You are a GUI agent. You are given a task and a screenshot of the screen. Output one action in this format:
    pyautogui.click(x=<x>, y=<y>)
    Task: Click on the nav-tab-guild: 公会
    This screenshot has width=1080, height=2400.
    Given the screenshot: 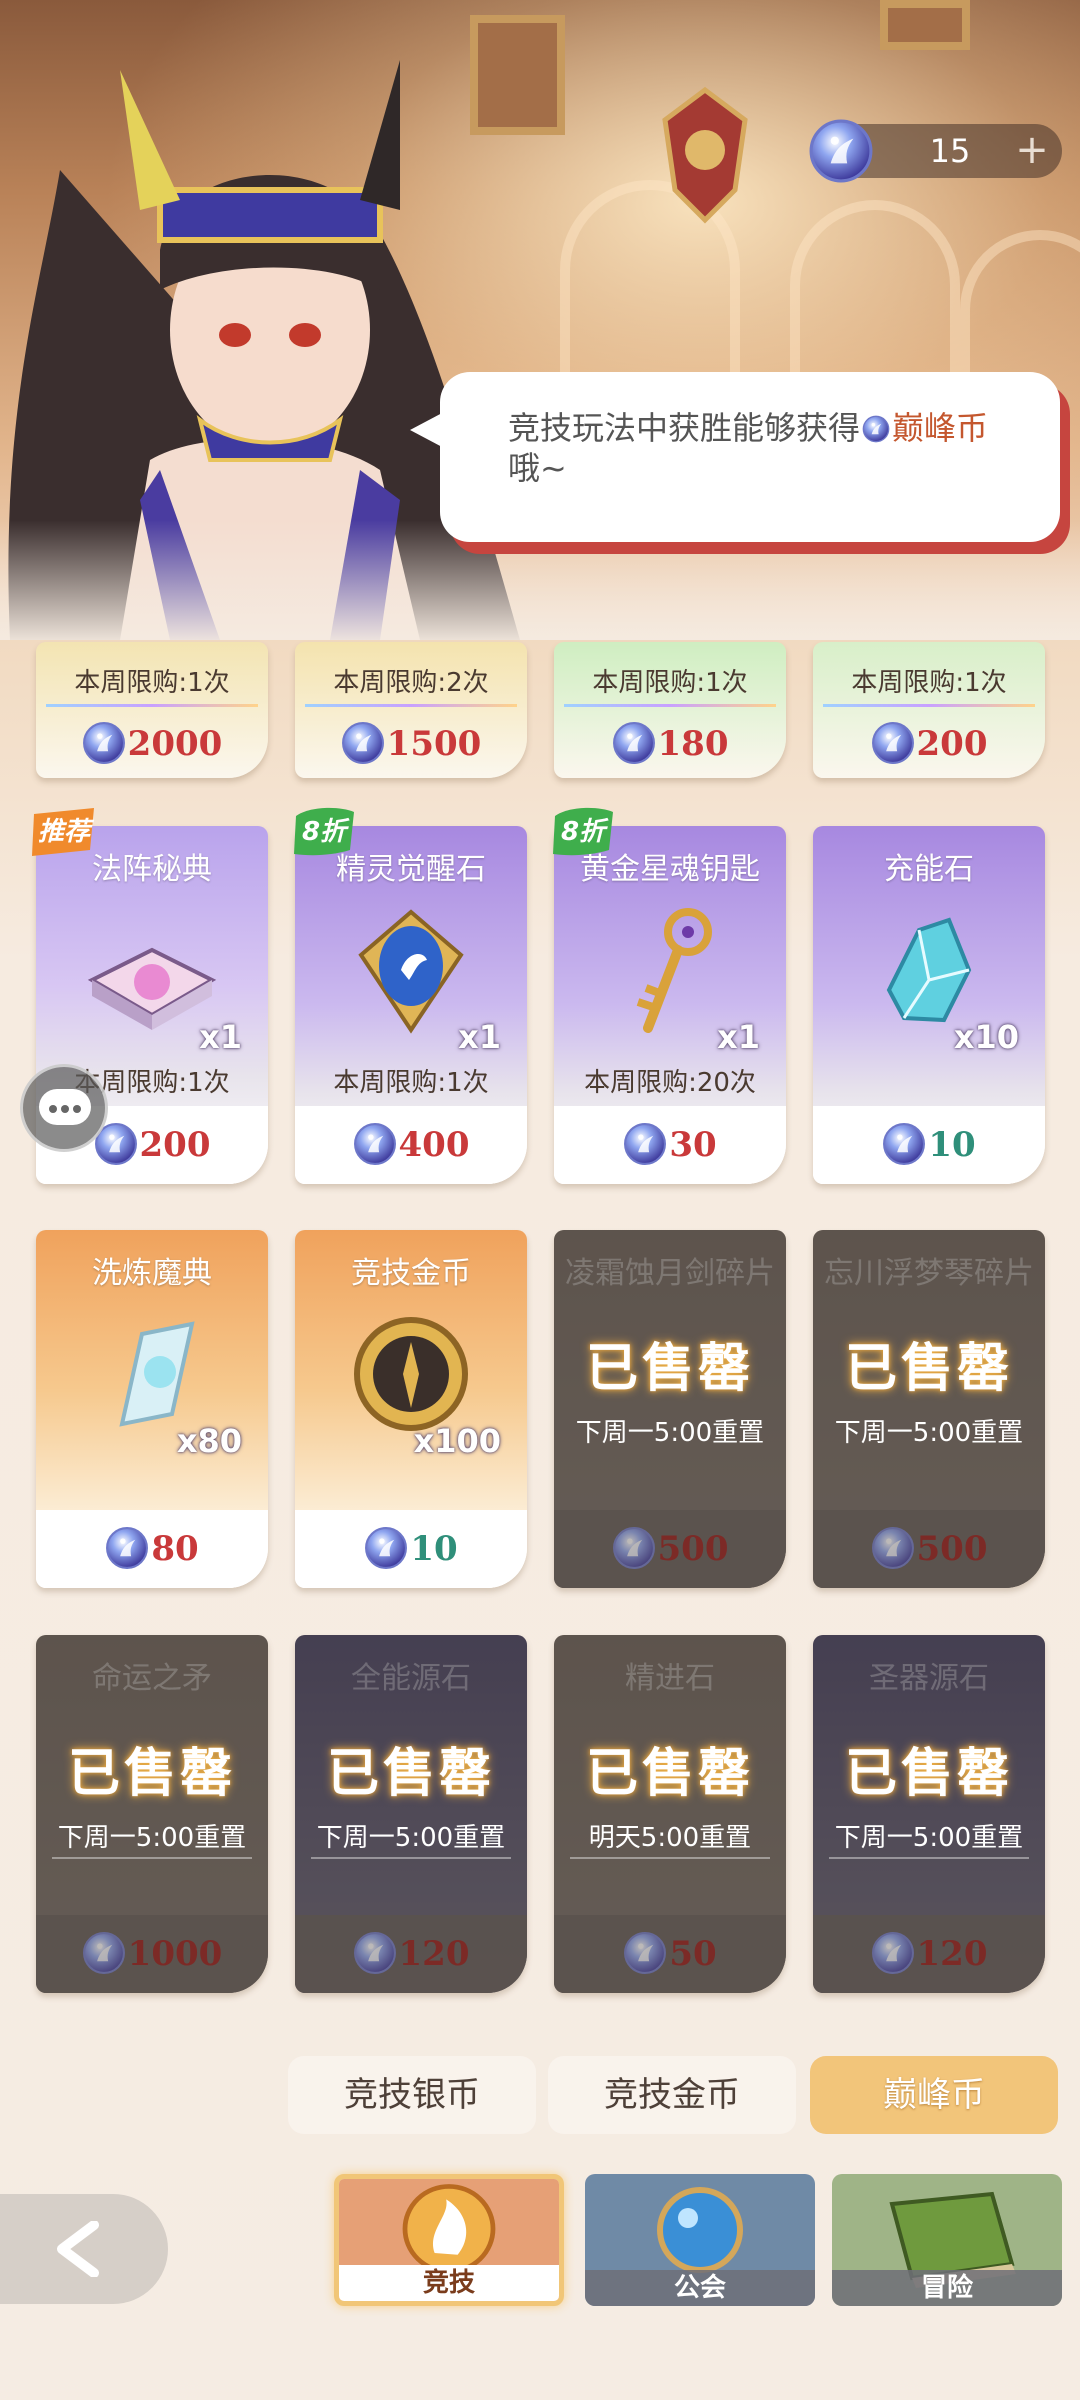 What is the action you would take?
    pyautogui.click(x=700, y=2240)
    